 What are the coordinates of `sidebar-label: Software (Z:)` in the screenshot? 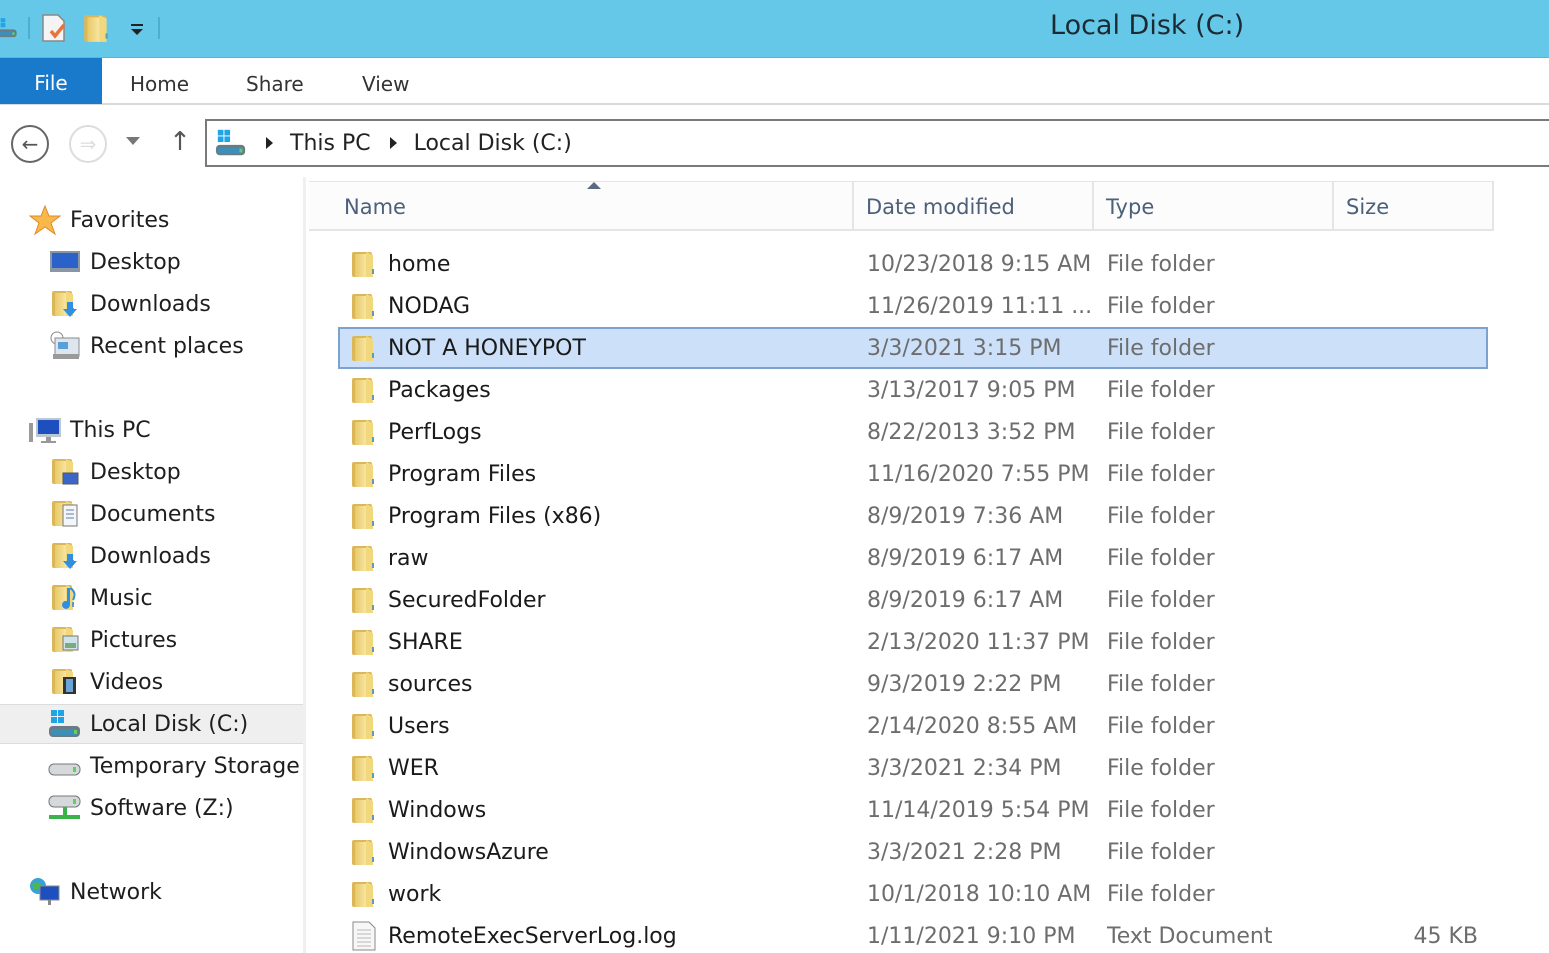 It's located at (162, 808).